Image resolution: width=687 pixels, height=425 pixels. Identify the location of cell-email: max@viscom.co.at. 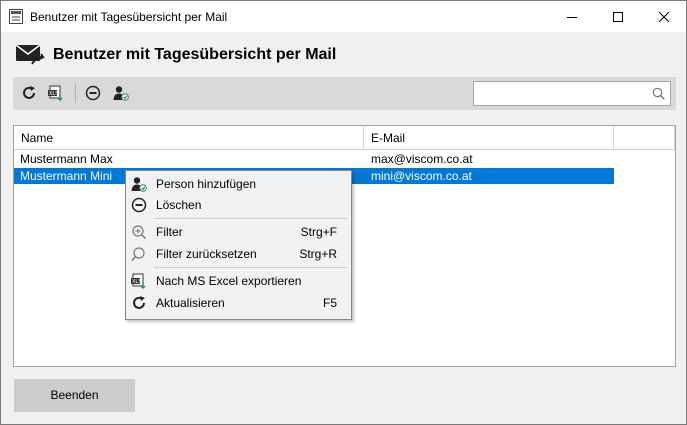
(422, 159).